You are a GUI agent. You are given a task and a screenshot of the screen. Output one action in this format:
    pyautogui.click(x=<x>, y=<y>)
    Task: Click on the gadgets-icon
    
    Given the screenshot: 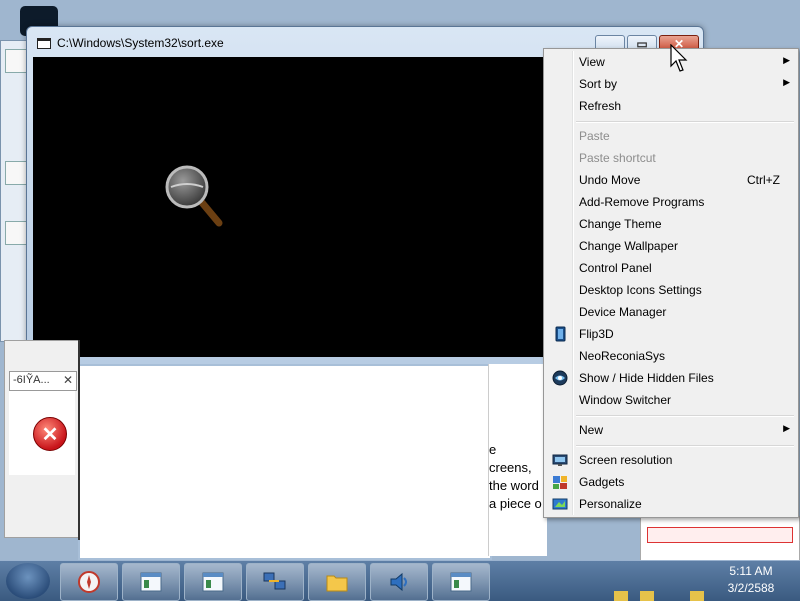 What is the action you would take?
    pyautogui.click(x=560, y=482)
    